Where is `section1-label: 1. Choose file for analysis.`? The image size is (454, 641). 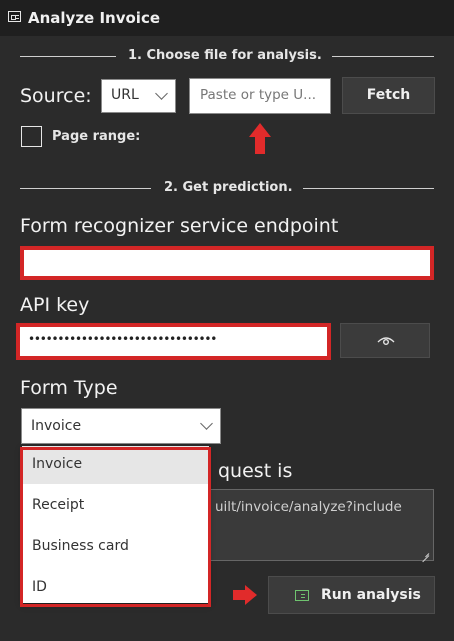 section1-label: 1. Choose file for analysis. is located at coordinates (225, 55).